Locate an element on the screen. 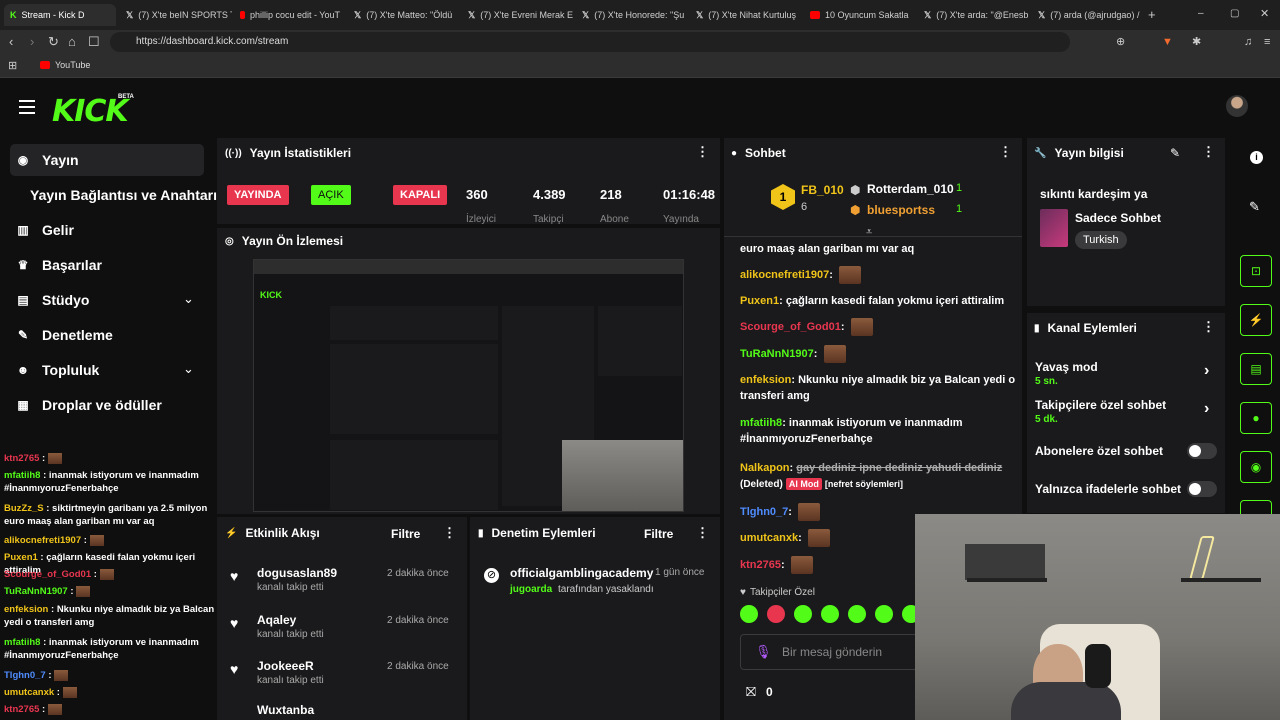 Image resolution: width=1280 pixels, height=720 pixels. sidebar-item-gelir: ▥ Gelir is located at coordinates (45, 230).